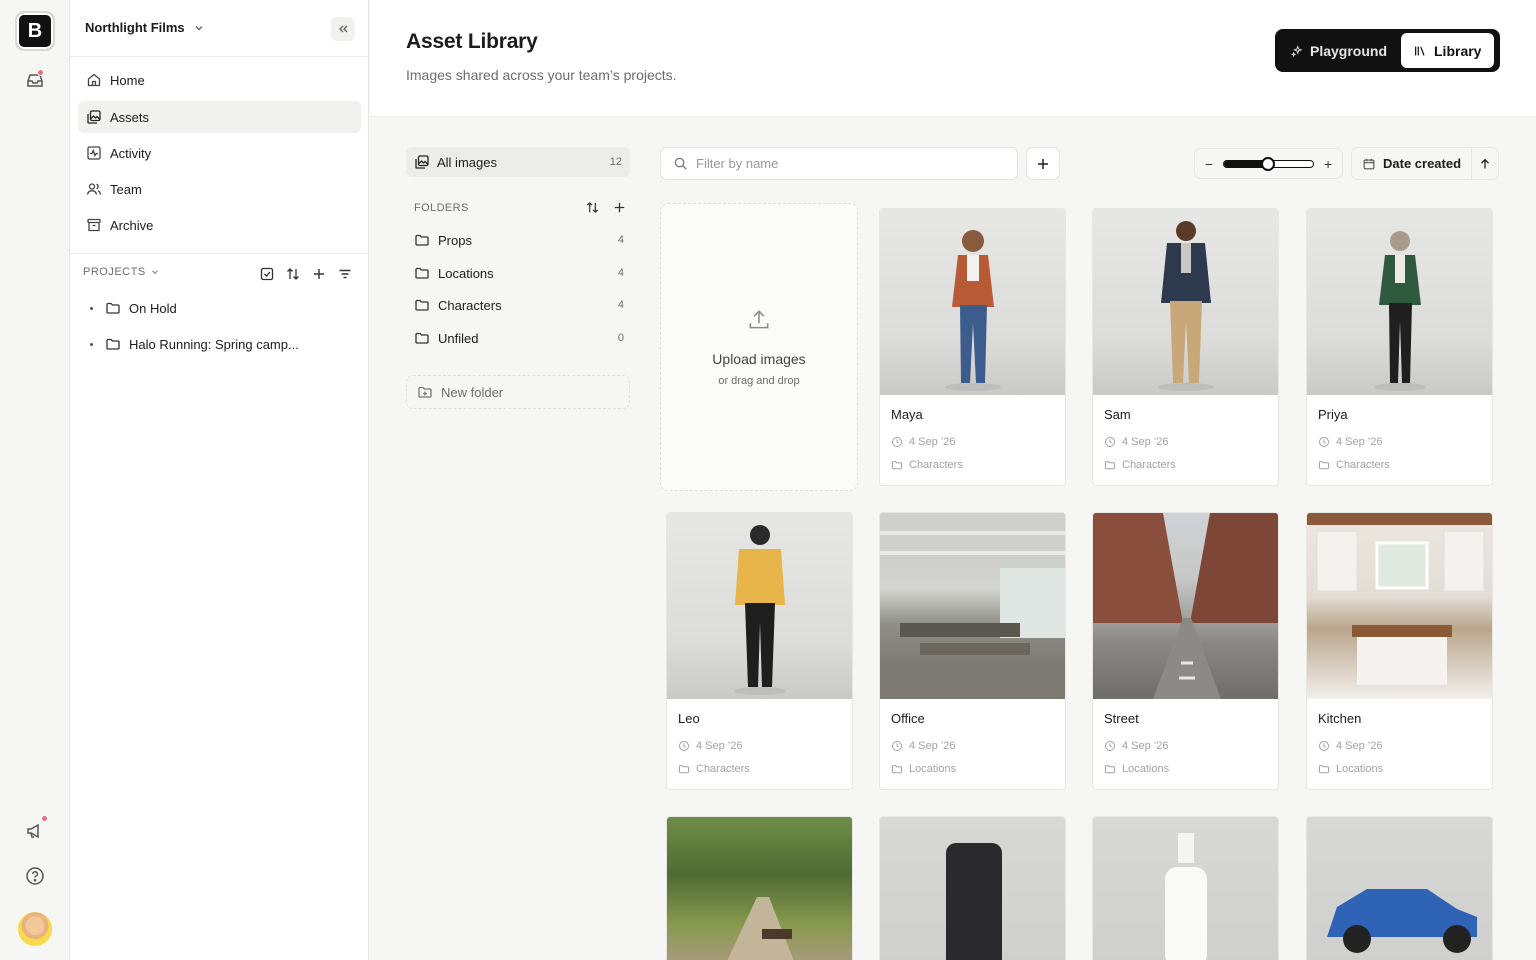 Image resolution: width=1536 pixels, height=960 pixels. What do you see at coordinates (1399, 347) in the screenshot?
I see `asset-card: Priya 4 Sep ’26 Characters` at bounding box center [1399, 347].